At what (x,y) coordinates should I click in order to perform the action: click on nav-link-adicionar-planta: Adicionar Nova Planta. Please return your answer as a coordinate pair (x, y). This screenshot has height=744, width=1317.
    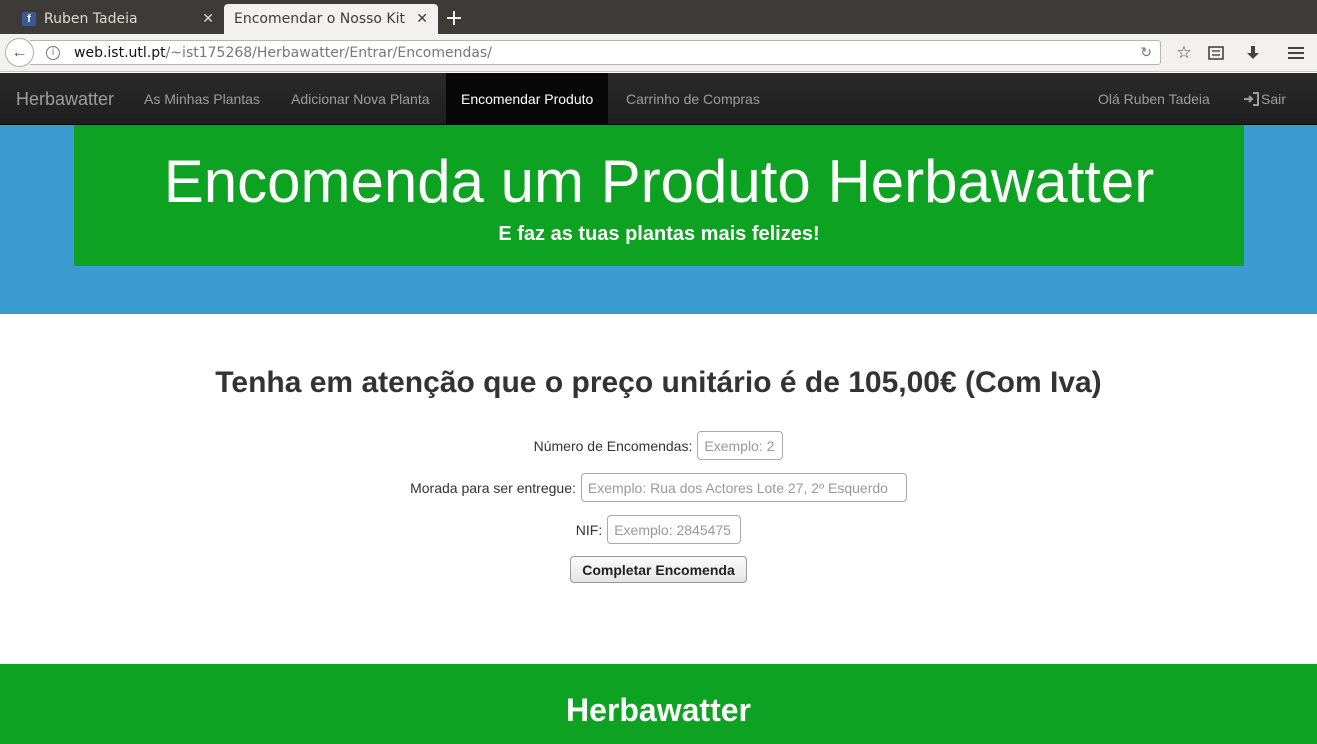
    Looking at the image, I should click on (360, 98).